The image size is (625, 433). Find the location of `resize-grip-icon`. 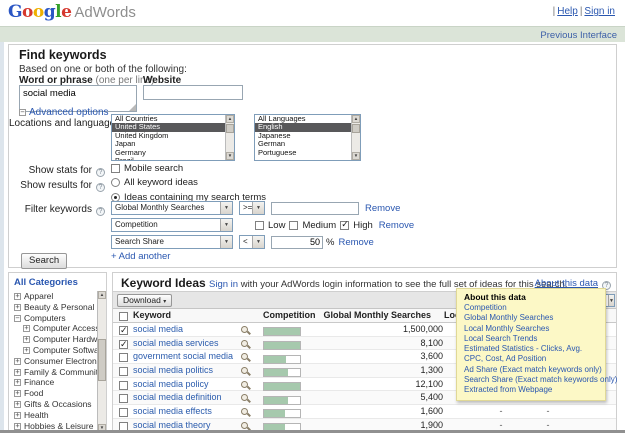

resize-grip-icon is located at coordinates (132, 107).